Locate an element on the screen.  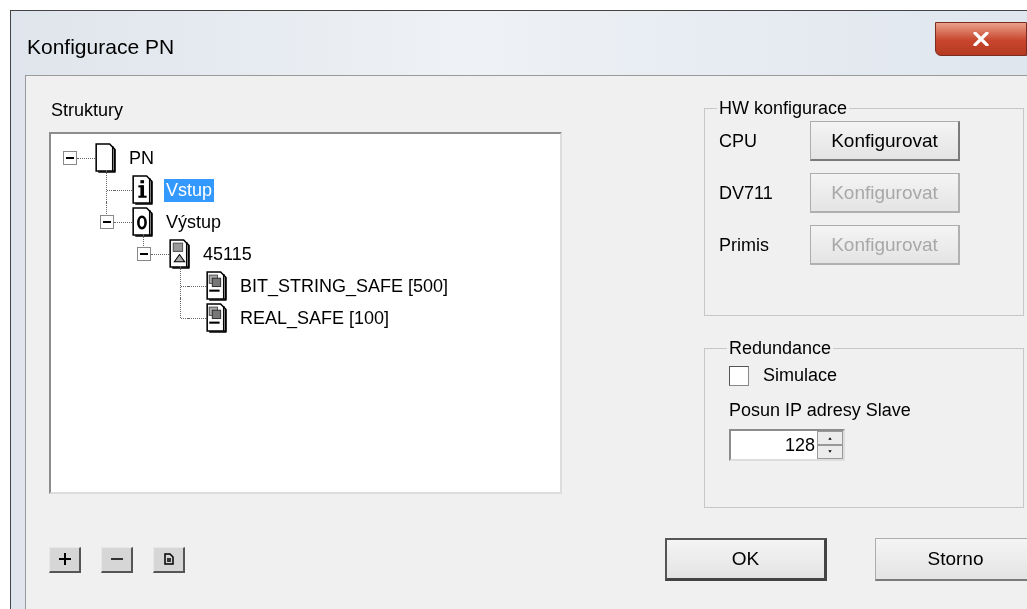
remove-button is located at coordinates (117, 559).